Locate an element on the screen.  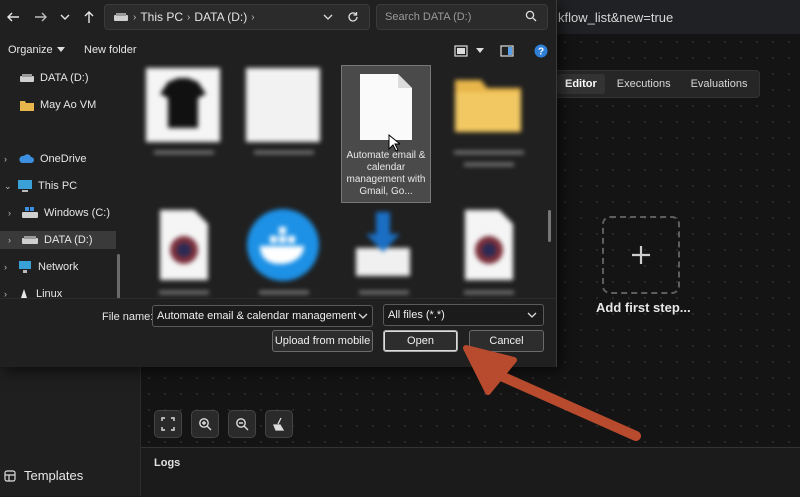
cloud-icon is located at coordinates (26, 158).